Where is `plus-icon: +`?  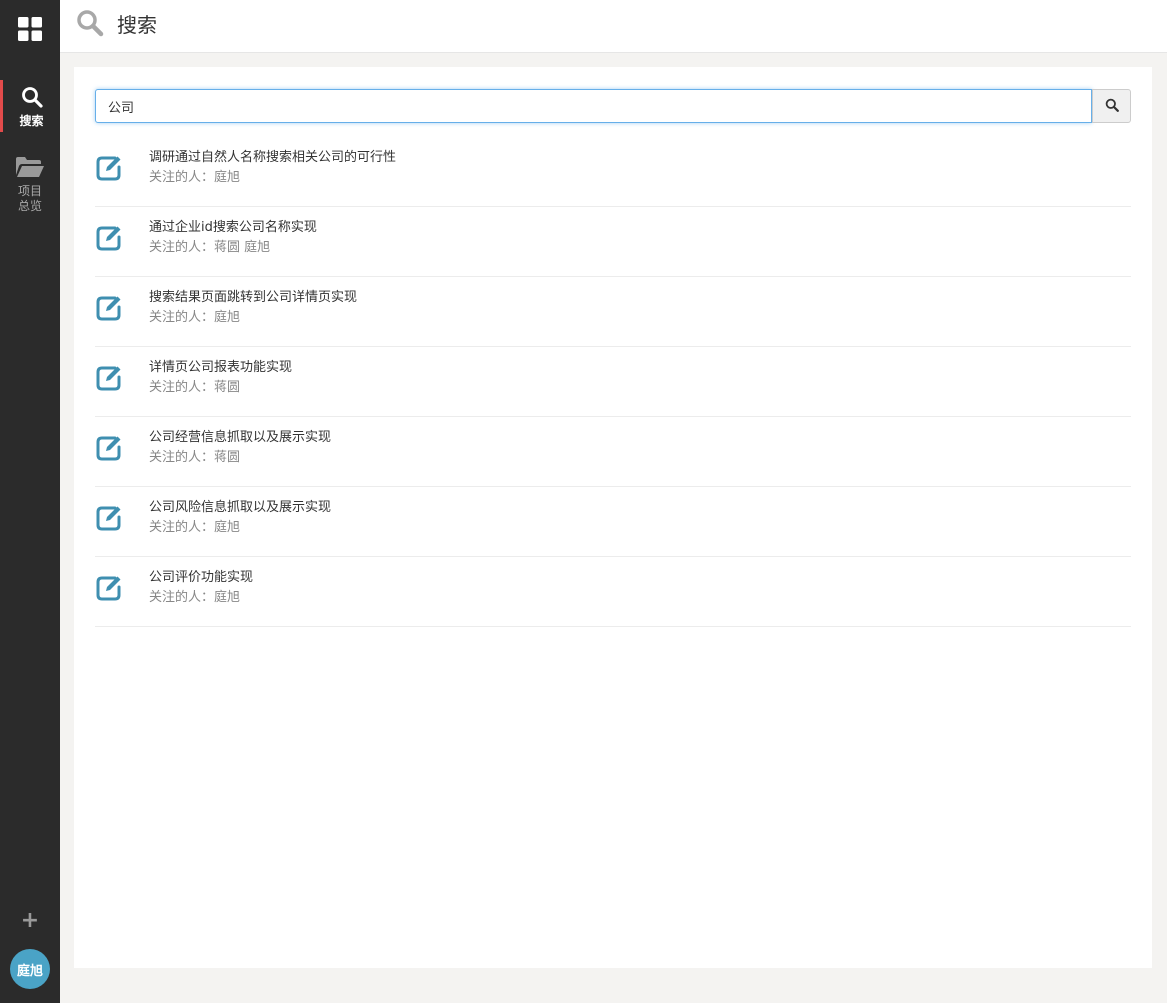
plus-icon: + is located at coordinates (30, 920).